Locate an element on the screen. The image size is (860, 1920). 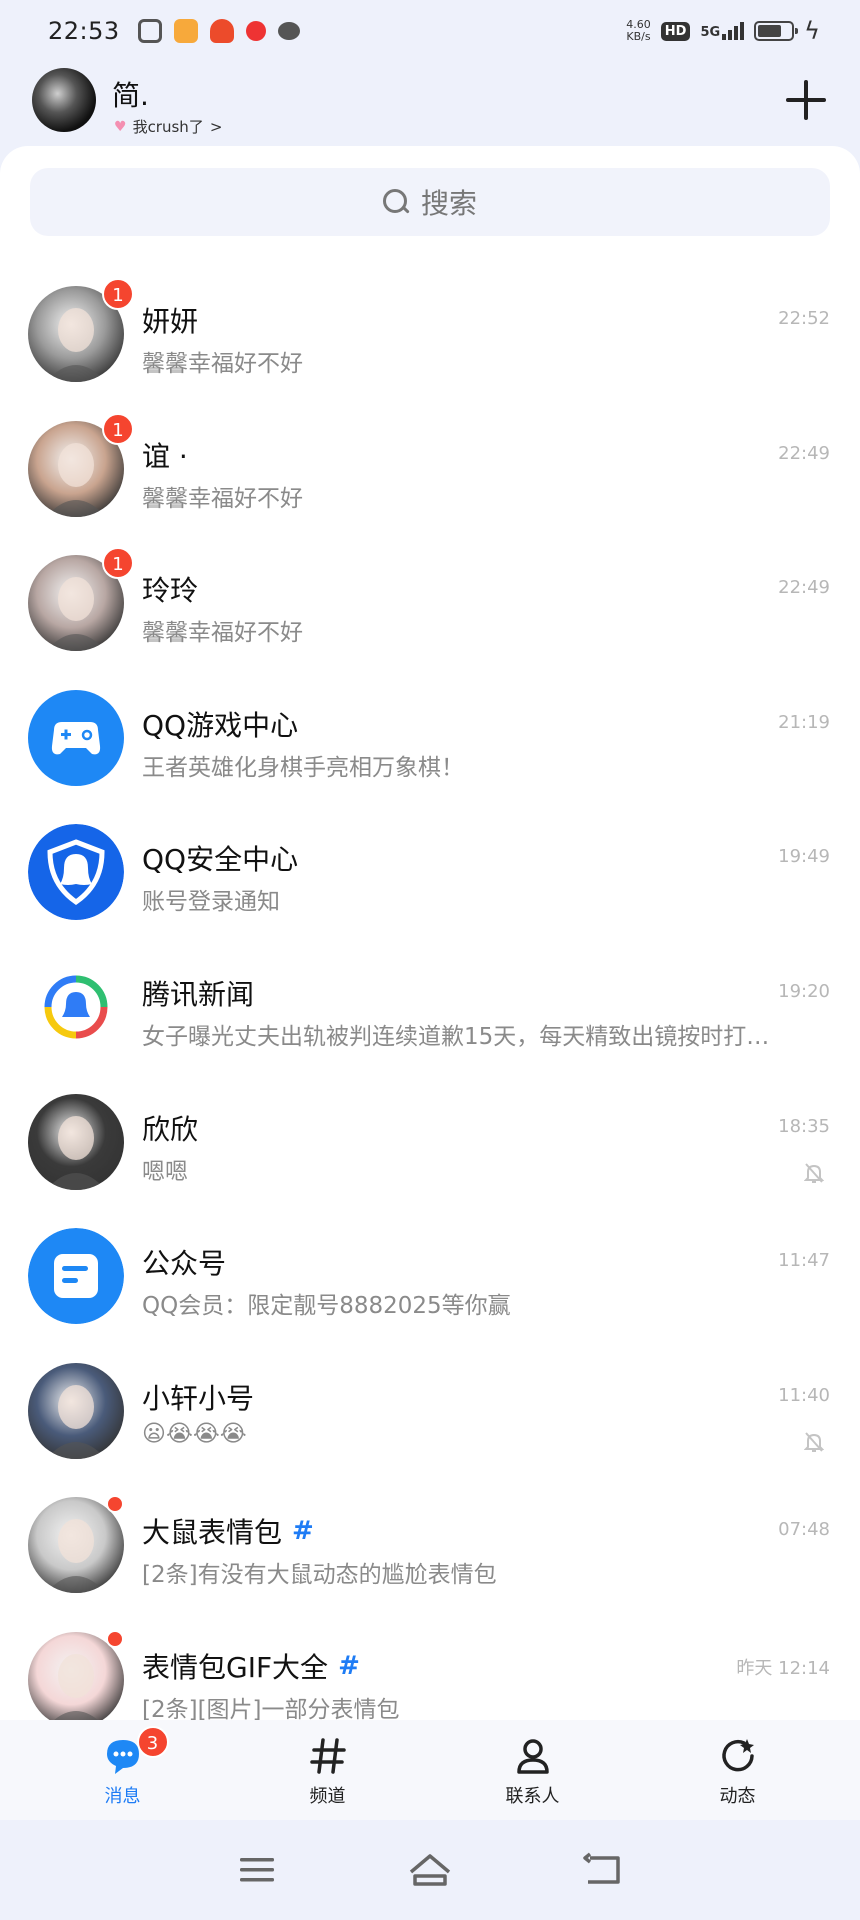
chat-name: 欣欣 is located at coordinates (170, 1128).